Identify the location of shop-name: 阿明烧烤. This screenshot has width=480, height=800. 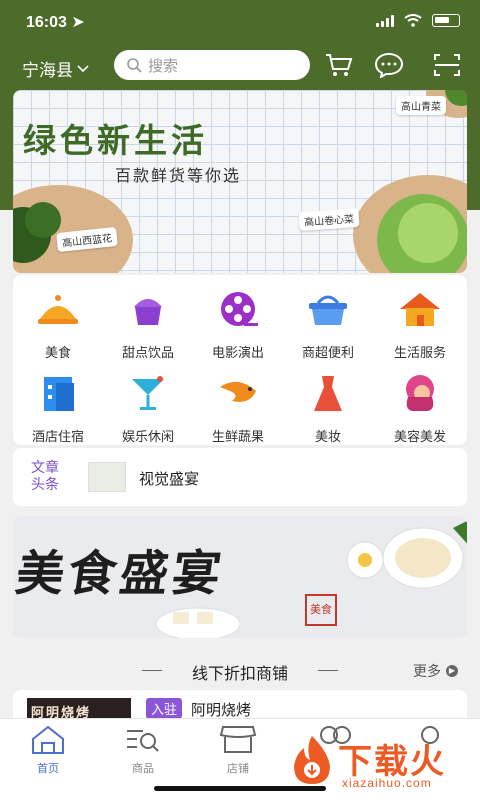
(221, 710).